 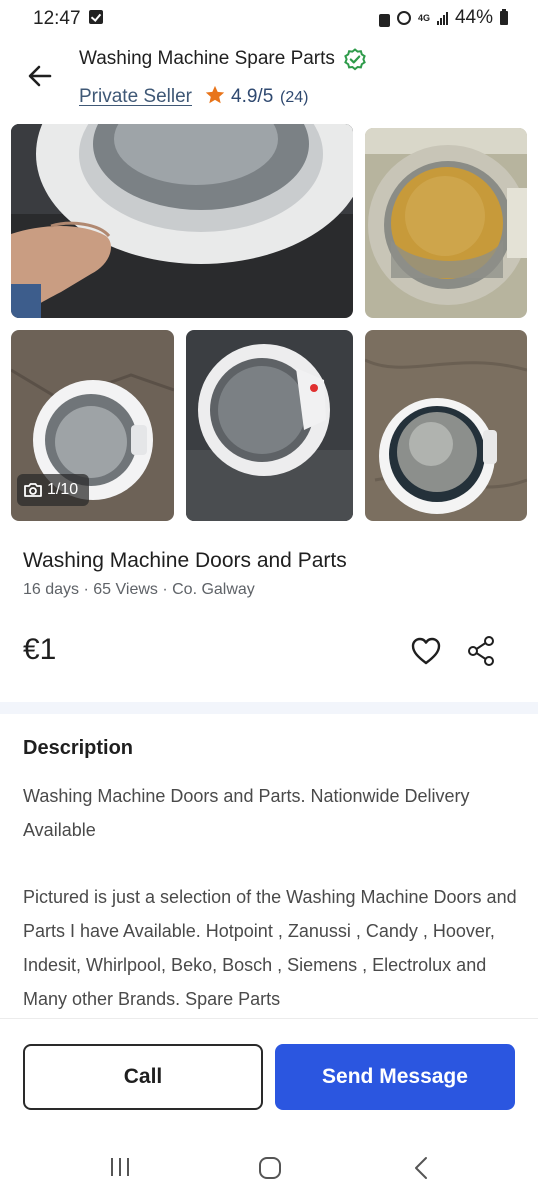 I want to click on star-icon, so click(x=215, y=94).